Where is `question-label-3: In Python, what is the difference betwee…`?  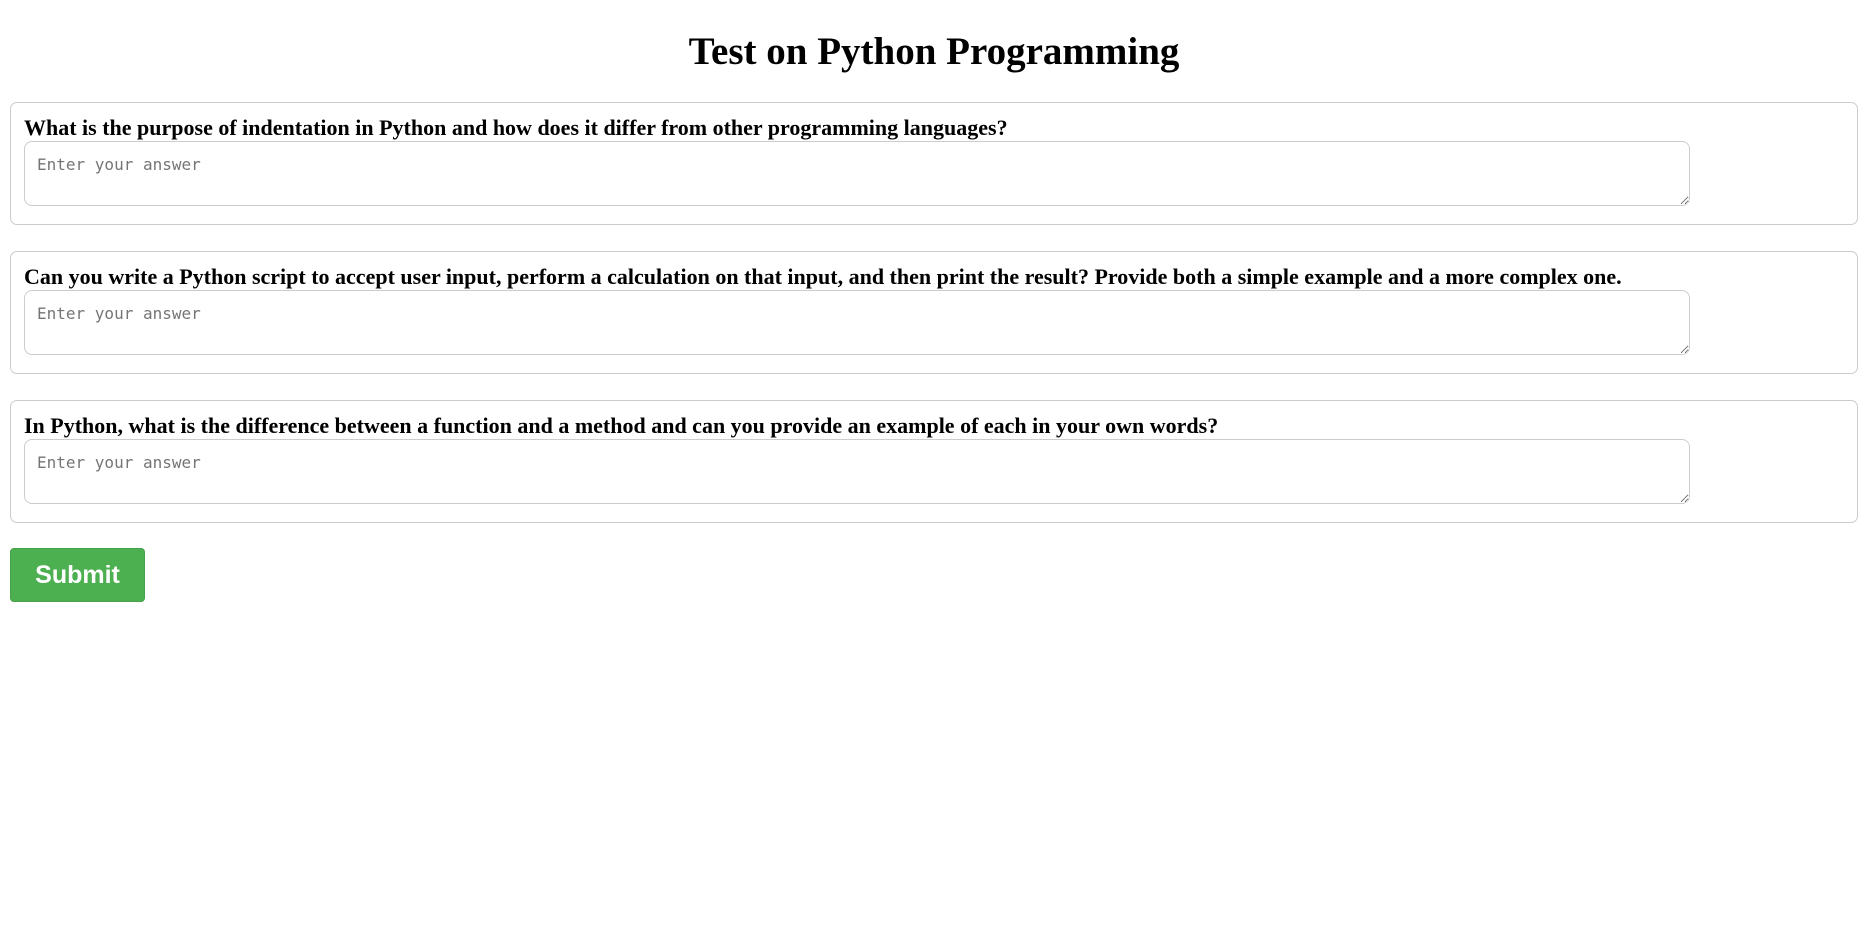
question-label-3: In Python, what is the difference betwee… is located at coordinates (621, 425).